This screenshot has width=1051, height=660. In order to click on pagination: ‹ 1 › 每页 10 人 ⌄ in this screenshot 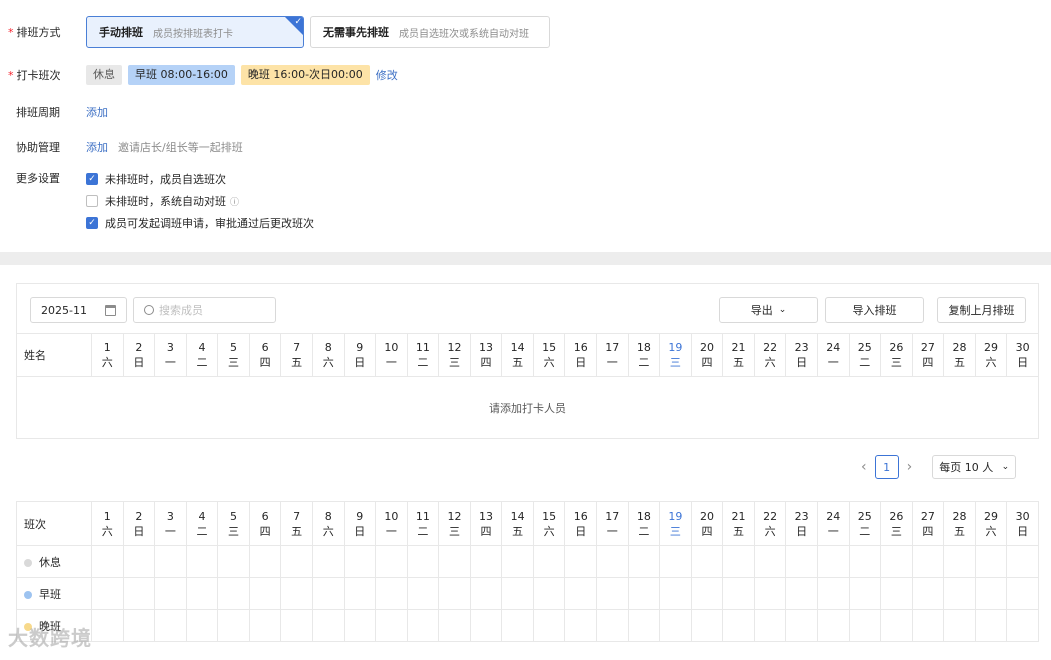, I will do `click(939, 467)`.